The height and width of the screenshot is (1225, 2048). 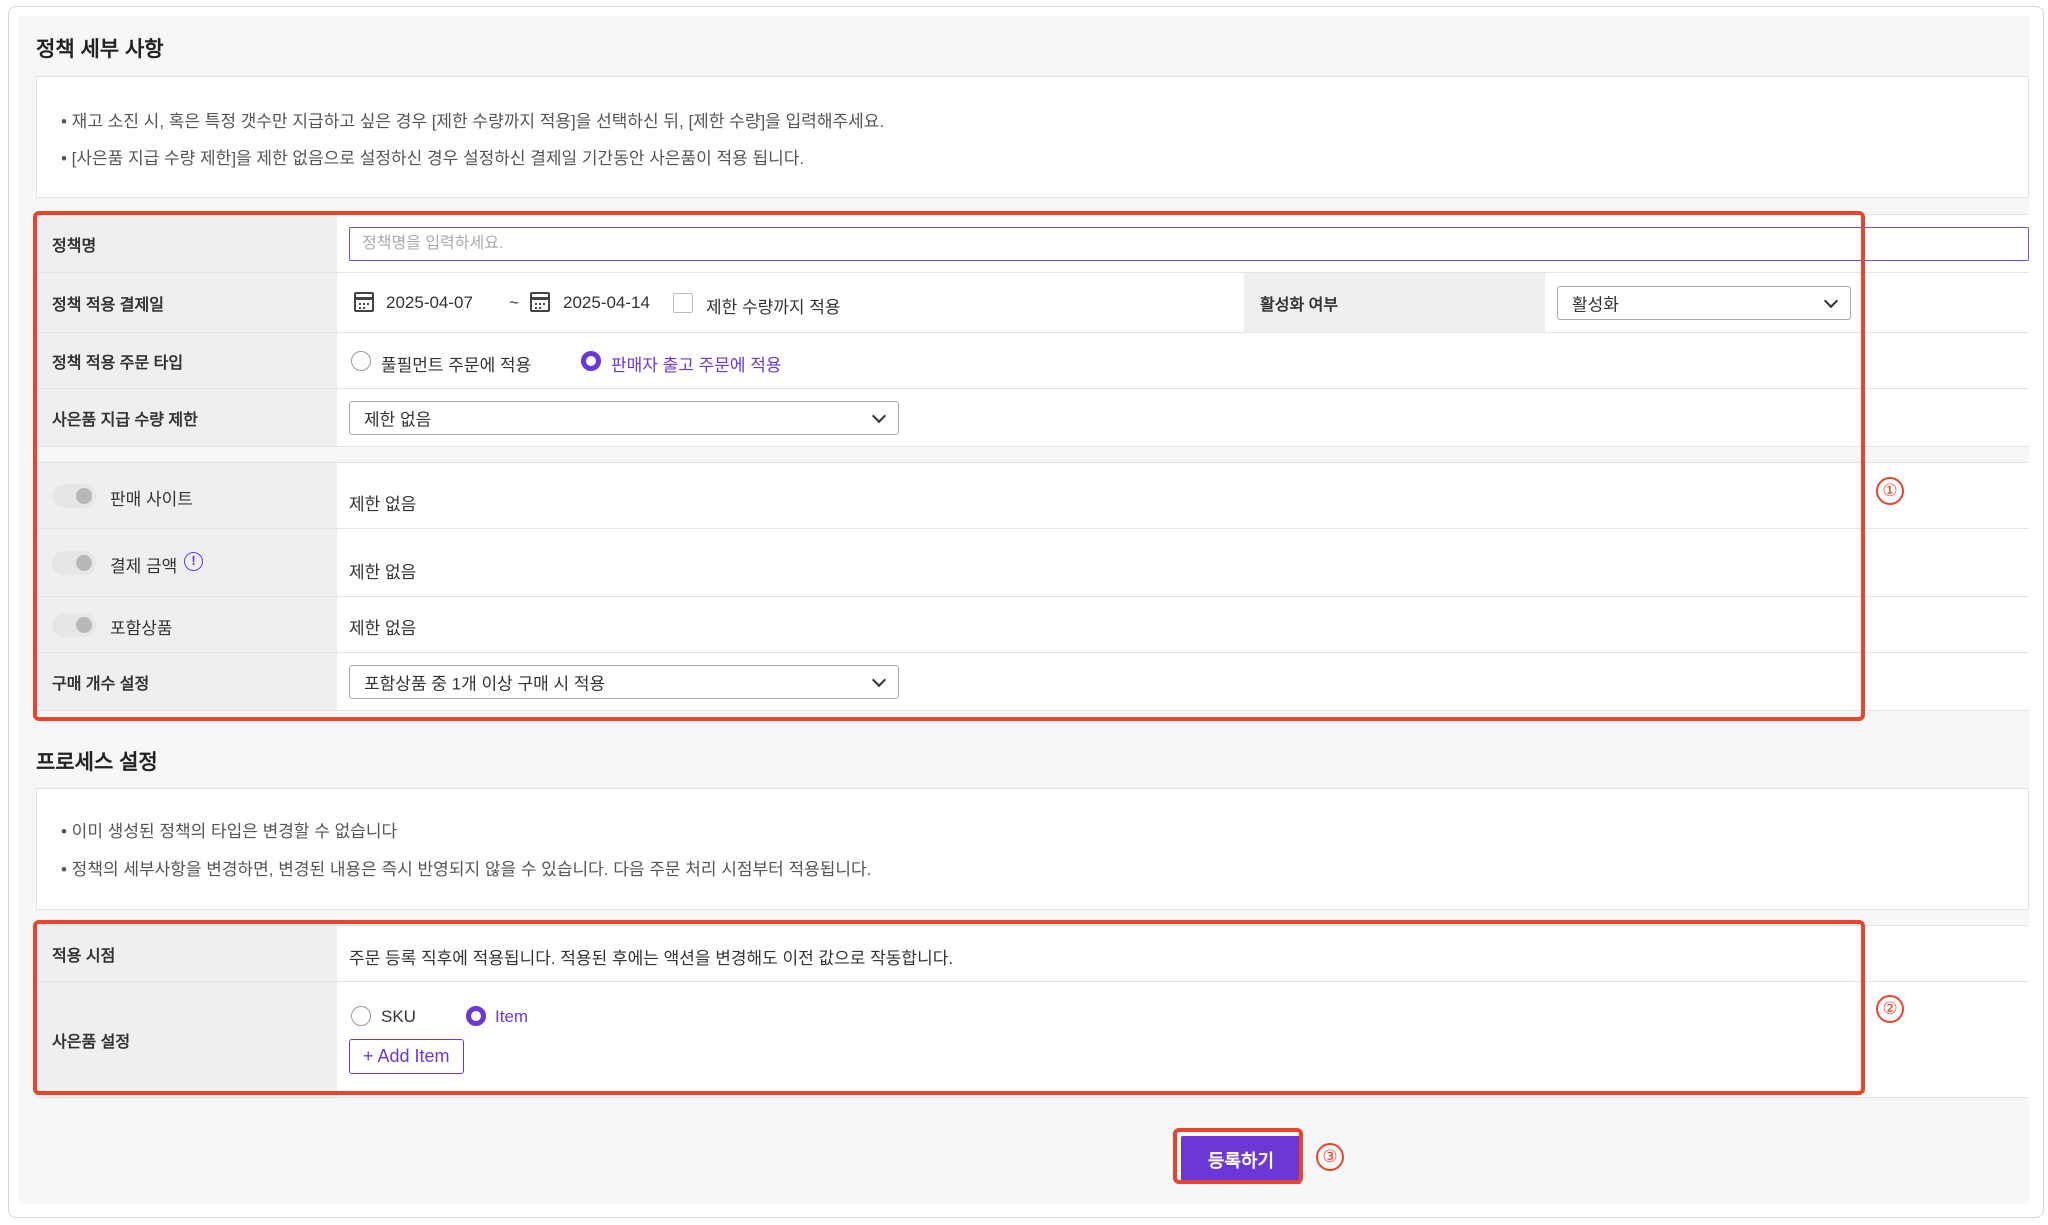 I want to click on row-purchase-count: 구매 개수 설정 포함상품 중 1개 이상 구매 시 적용, so click(x=1032, y=682).